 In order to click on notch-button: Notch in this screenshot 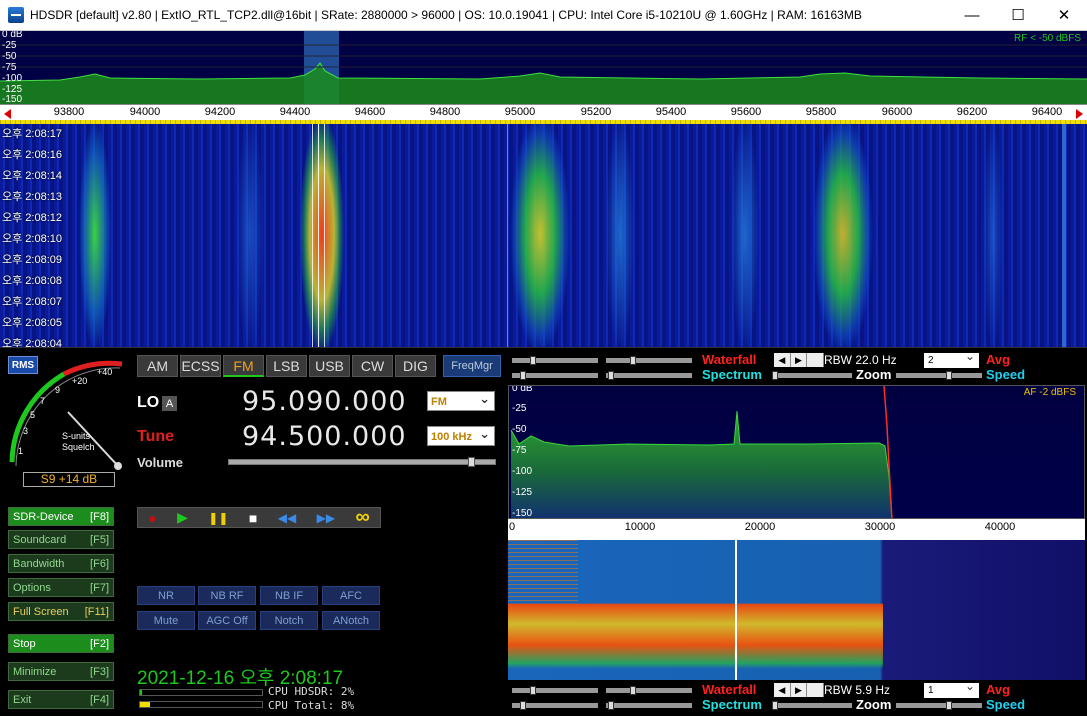, I will do `click(289, 620)`.